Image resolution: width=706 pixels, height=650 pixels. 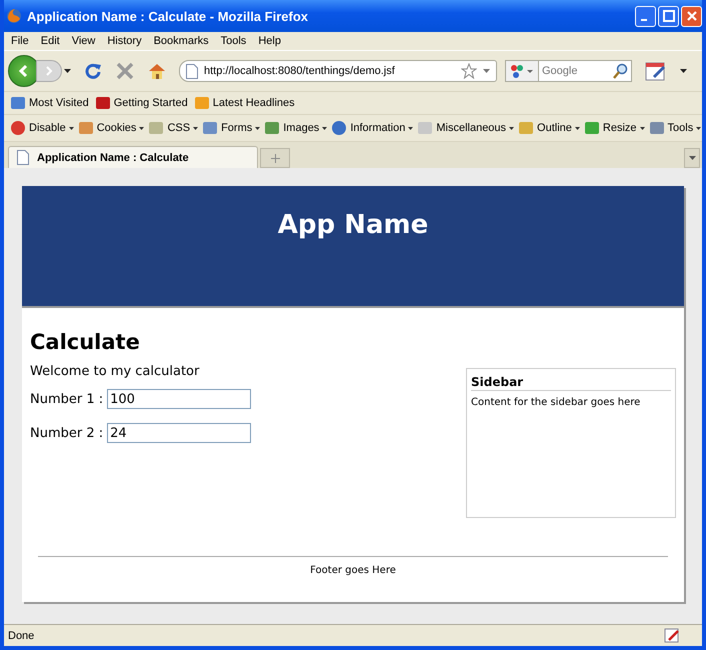 What do you see at coordinates (167, 16) in the screenshot?
I see `window-title: Application Name : Calculate - Mozilla Firefox` at bounding box center [167, 16].